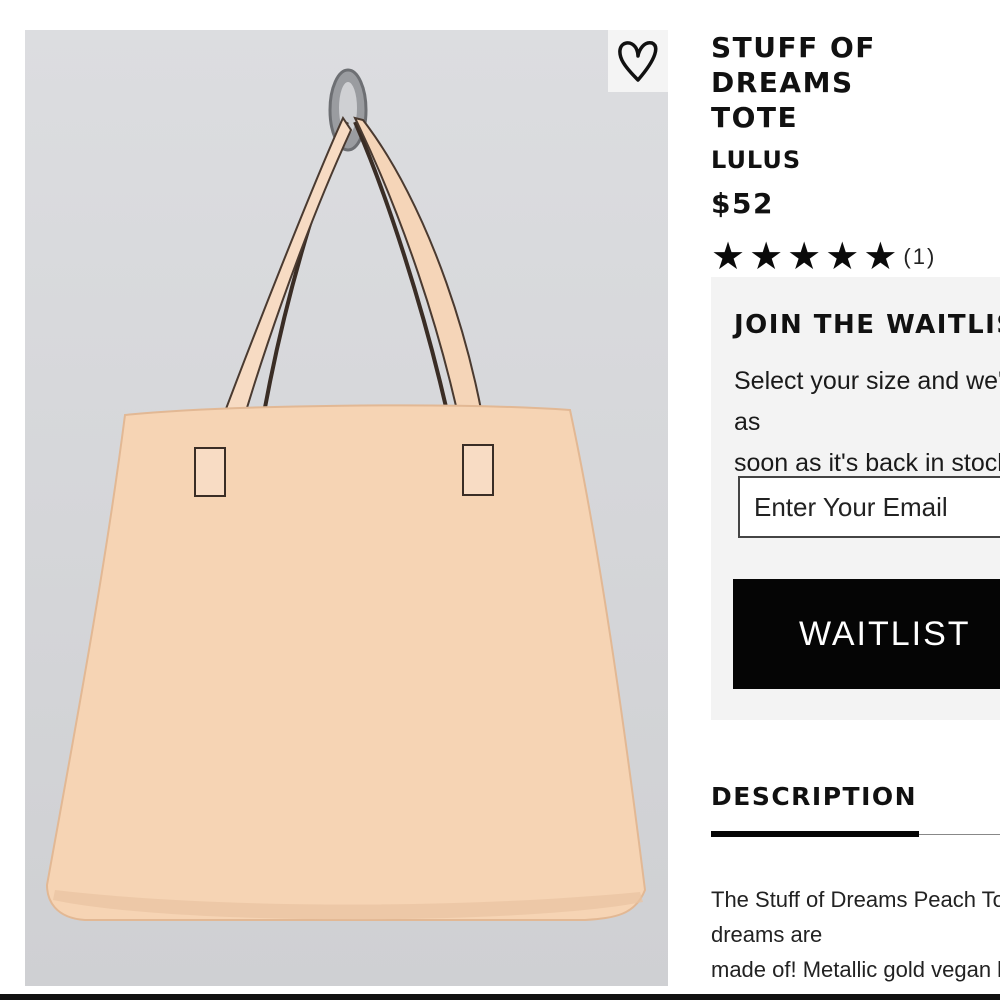 Image resolution: width=1000 pixels, height=1000 pixels. I want to click on product-price: $52, so click(742, 203).